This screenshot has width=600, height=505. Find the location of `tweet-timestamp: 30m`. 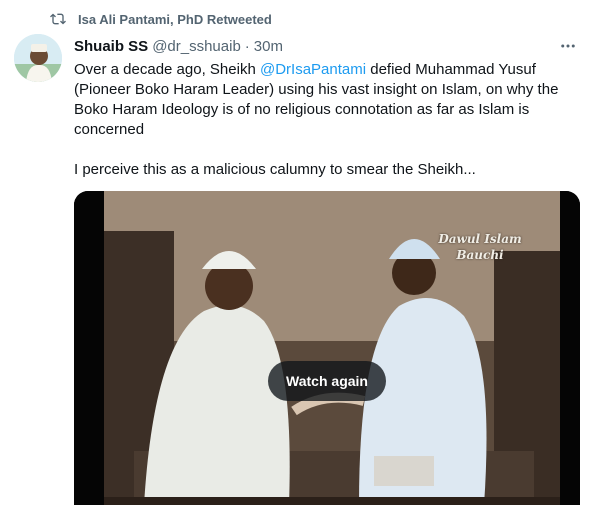

tweet-timestamp: 30m is located at coordinates (268, 46).